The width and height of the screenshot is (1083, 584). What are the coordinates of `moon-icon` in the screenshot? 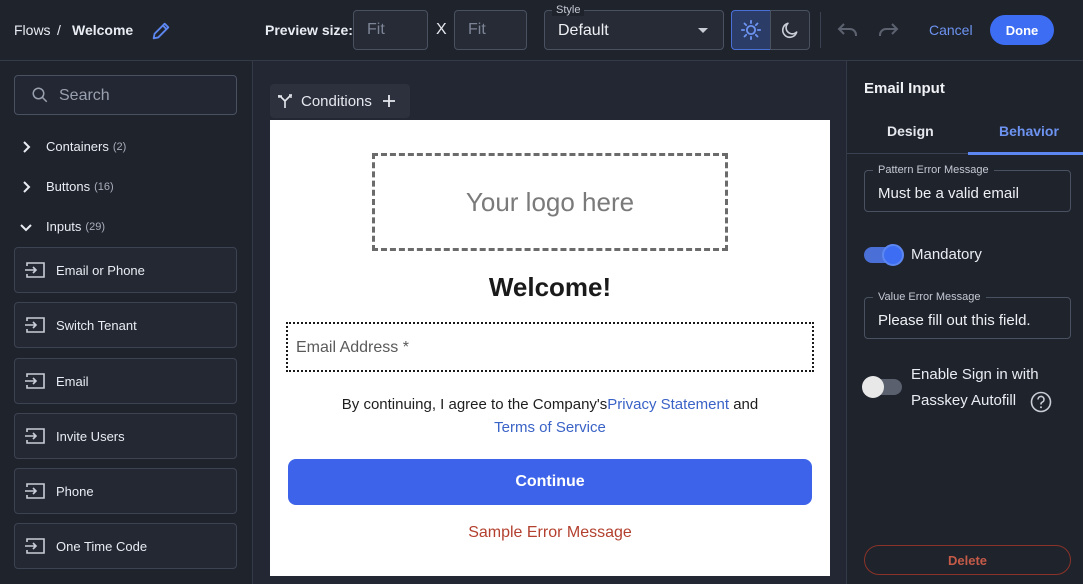 It's located at (789, 30).